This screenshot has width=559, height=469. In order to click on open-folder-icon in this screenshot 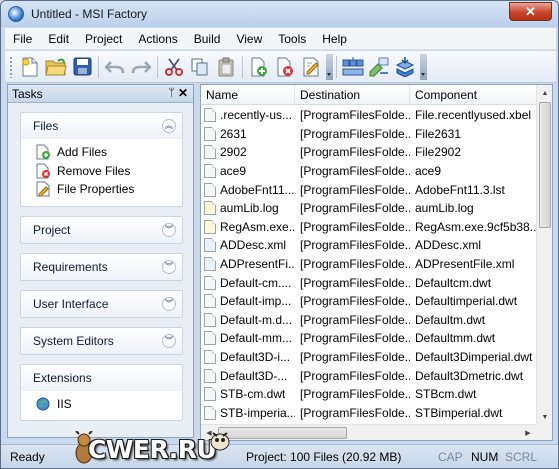, I will do `click(56, 67)`.